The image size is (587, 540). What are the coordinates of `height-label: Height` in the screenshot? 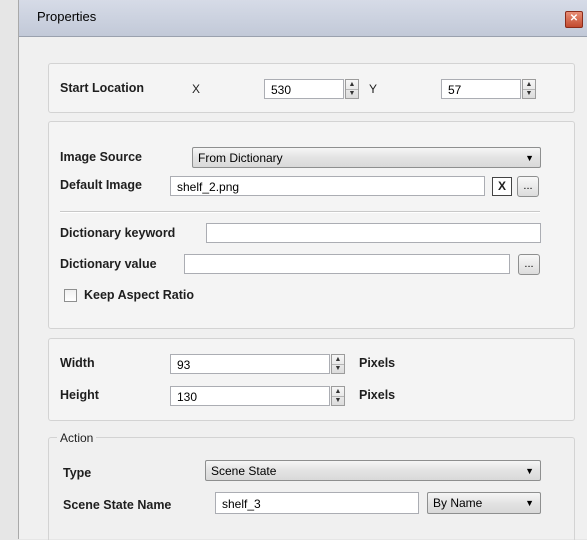 It's located at (79, 395).